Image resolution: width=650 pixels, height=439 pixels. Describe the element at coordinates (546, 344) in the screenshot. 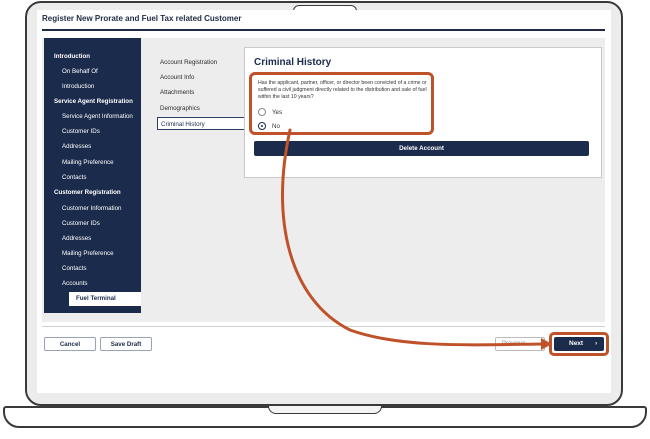

I see `arrow-head-icon` at that location.